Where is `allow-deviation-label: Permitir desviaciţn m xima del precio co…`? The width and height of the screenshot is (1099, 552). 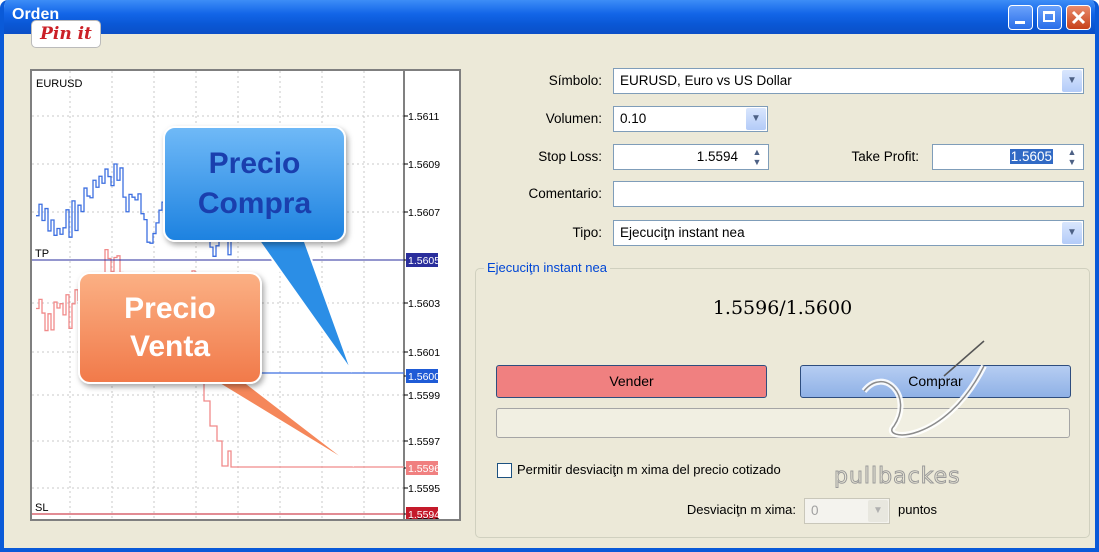 allow-deviation-label: Permitir desviaciţn m xima del precio co… is located at coordinates (649, 469).